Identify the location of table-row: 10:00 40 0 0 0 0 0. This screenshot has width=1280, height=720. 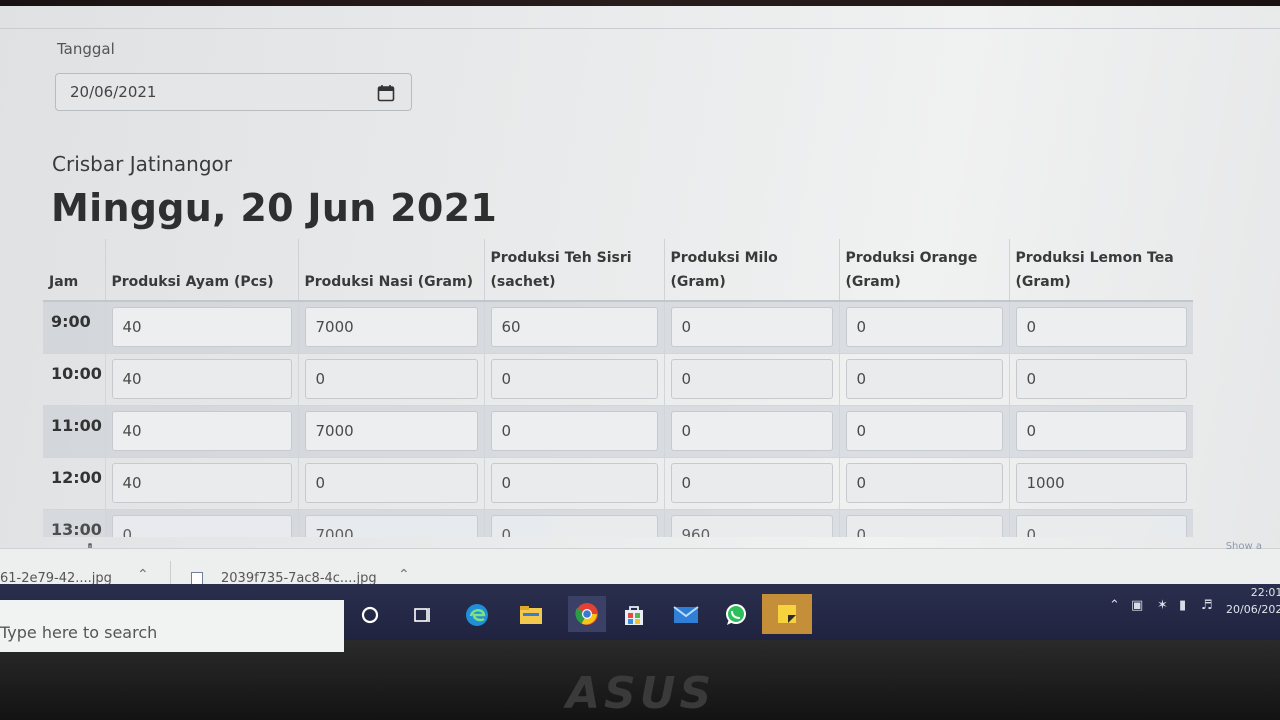
(618, 379).